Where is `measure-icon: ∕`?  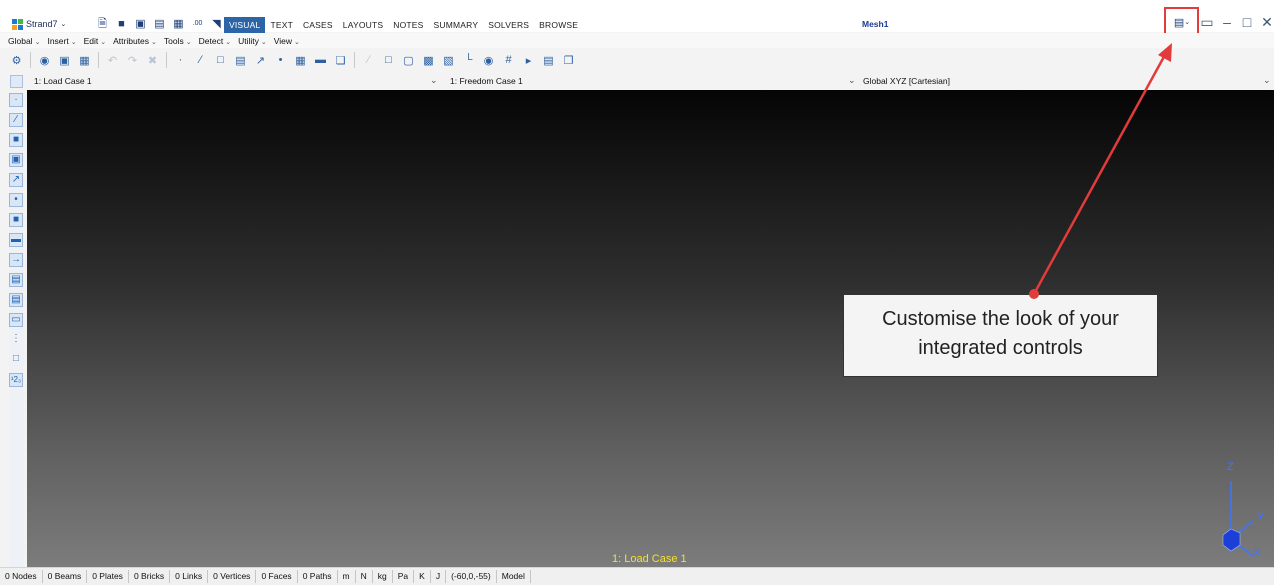
measure-icon: ∕ is located at coordinates (368, 60).